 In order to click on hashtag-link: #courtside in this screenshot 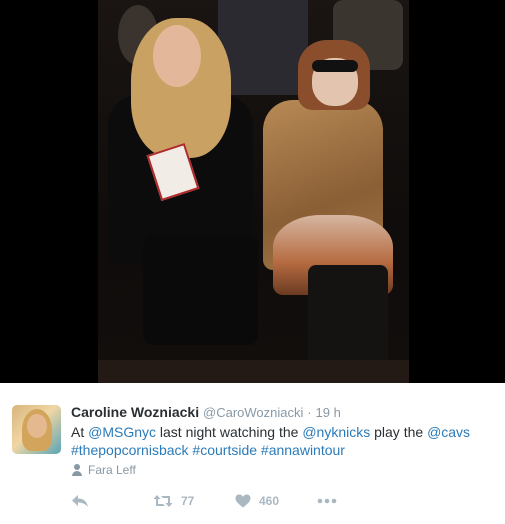, I will do `click(224, 450)`.